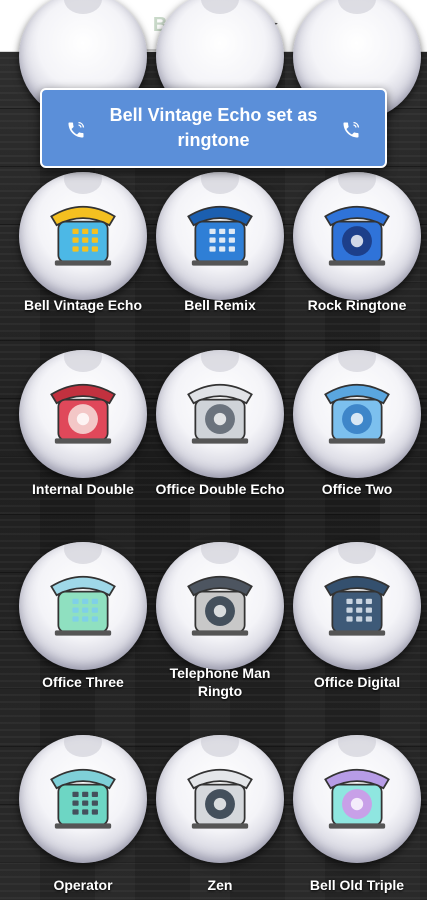 This screenshot has width=427, height=900. Describe the element at coordinates (357, 885) in the screenshot. I see `ringtone-label: Bell Old Triple` at that location.